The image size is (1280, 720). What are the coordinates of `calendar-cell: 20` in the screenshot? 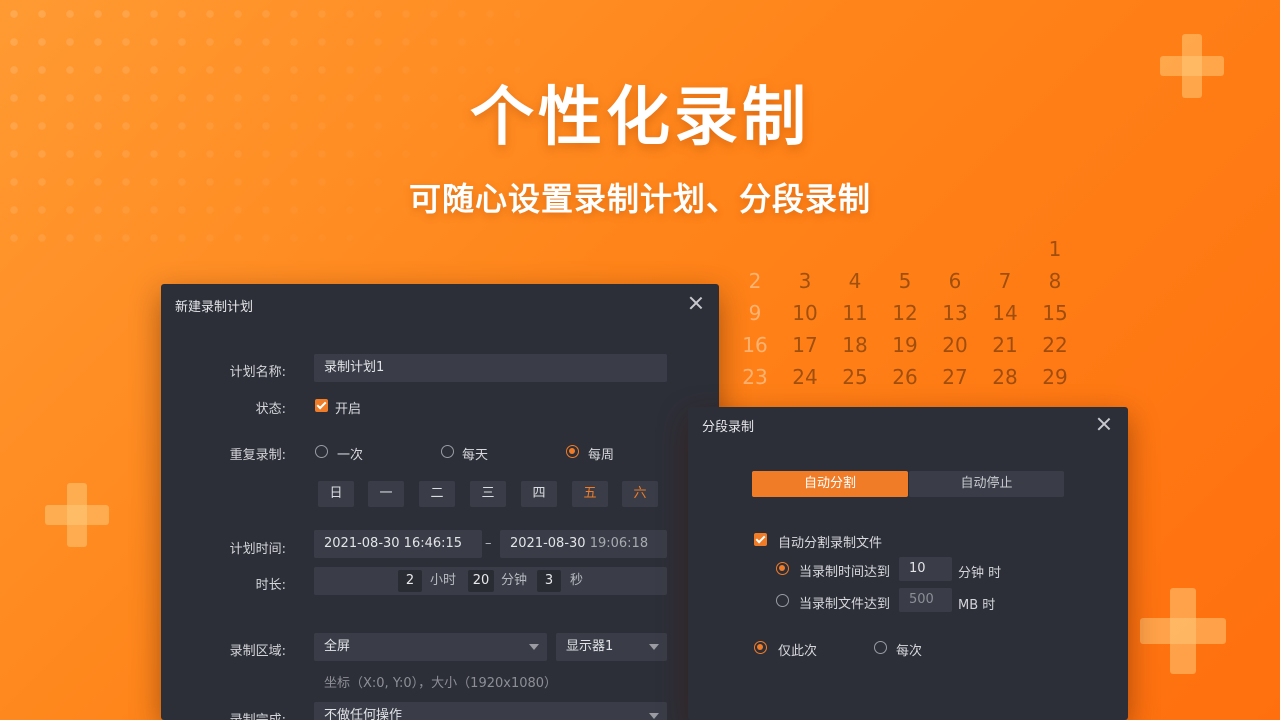 It's located at (955, 345).